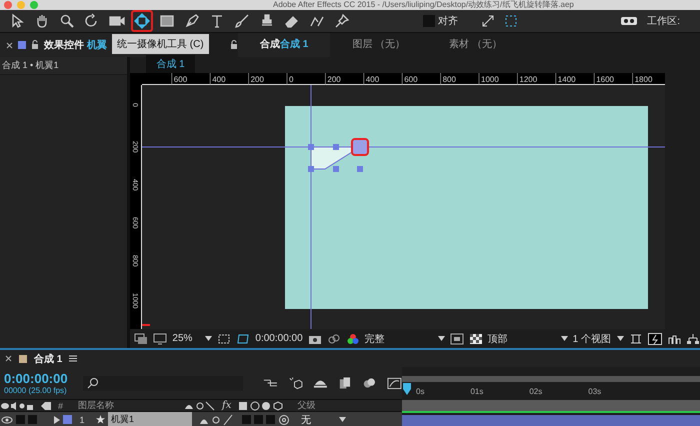 This screenshot has width=700, height=426. Describe the element at coordinates (20, 419) in the screenshot. I see `audio-switch` at that location.